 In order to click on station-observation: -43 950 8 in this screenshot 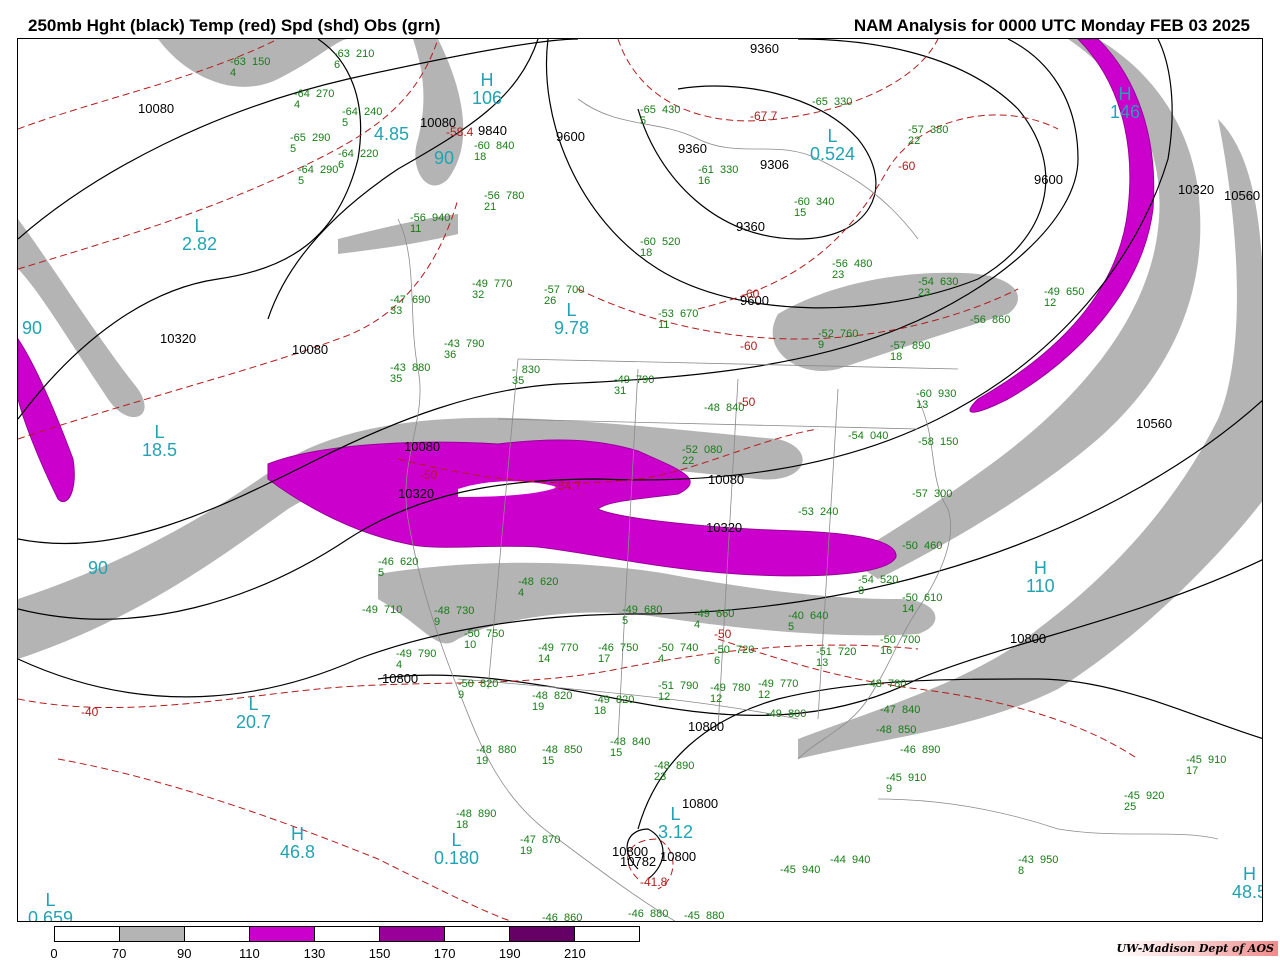, I will do `click(1038, 865)`.